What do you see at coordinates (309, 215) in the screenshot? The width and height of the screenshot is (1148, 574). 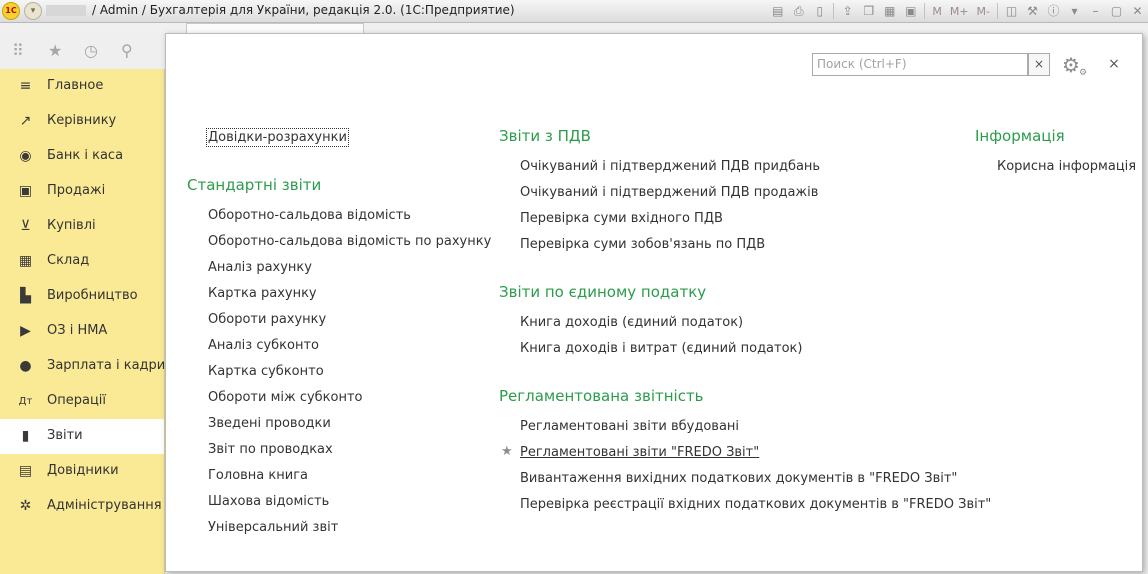 I see `report-link: Оборотно-сальдова відомість` at bounding box center [309, 215].